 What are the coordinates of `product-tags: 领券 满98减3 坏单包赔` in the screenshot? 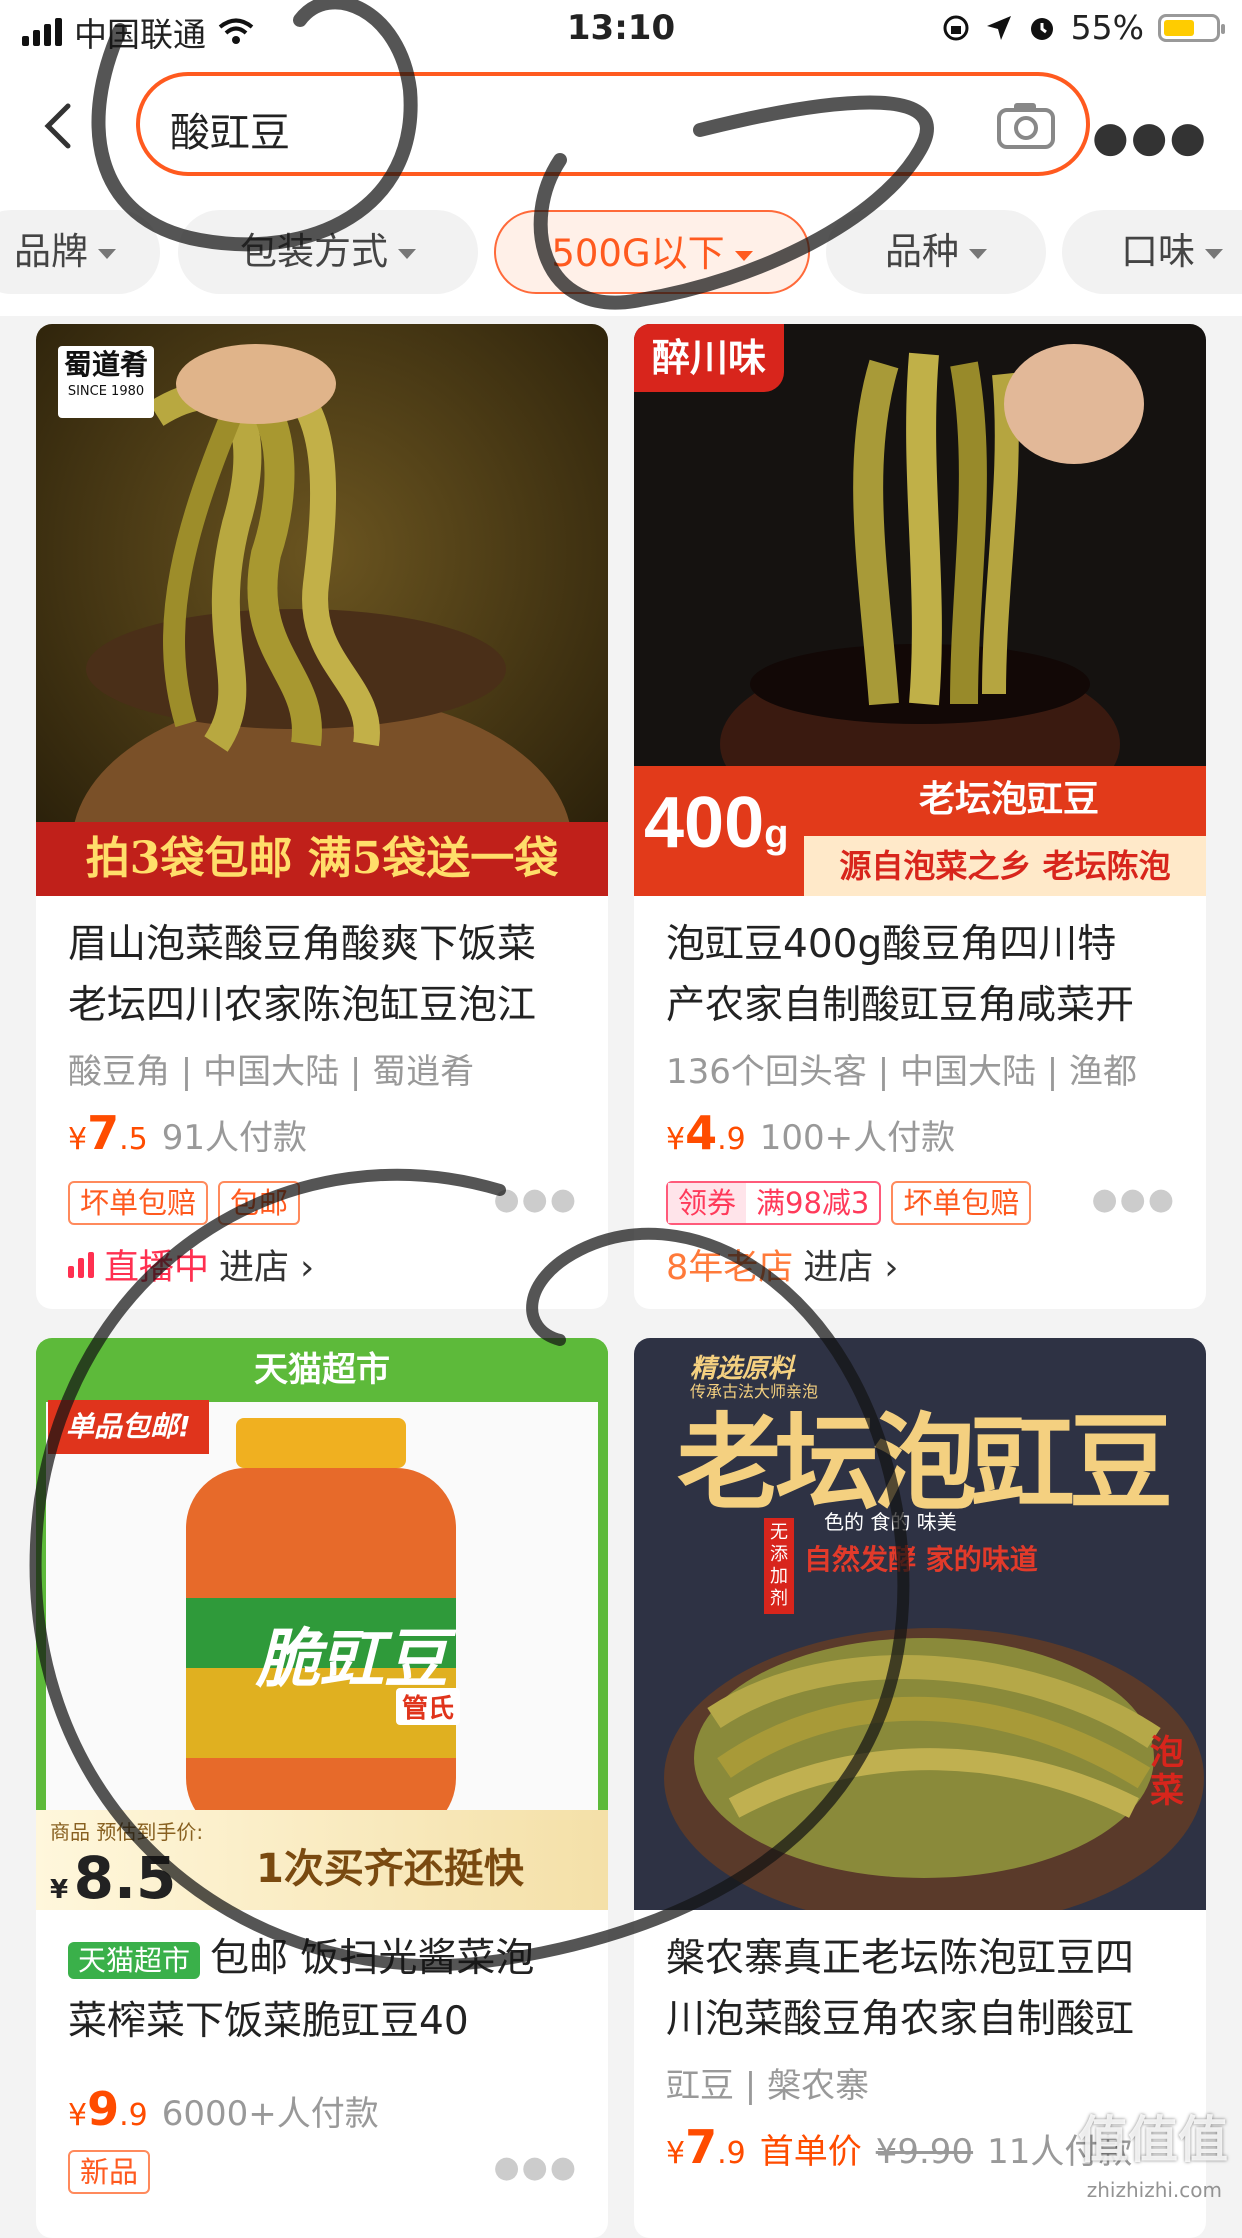 It's located at (849, 1203).